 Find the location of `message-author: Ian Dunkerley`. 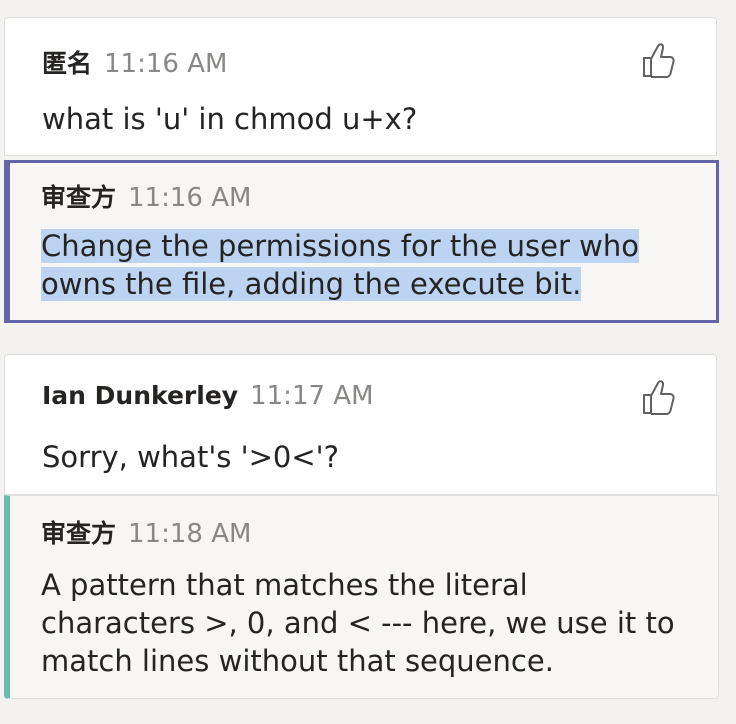

message-author: Ian Dunkerley is located at coordinates (140, 395).